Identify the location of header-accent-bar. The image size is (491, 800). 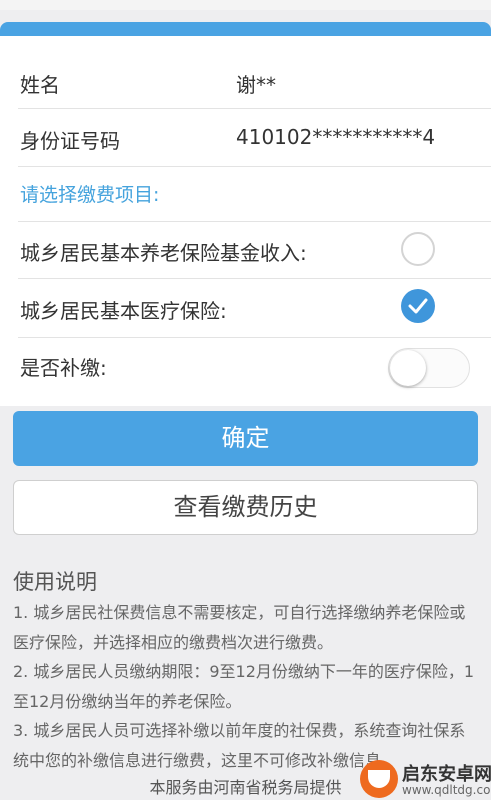
(245, 29).